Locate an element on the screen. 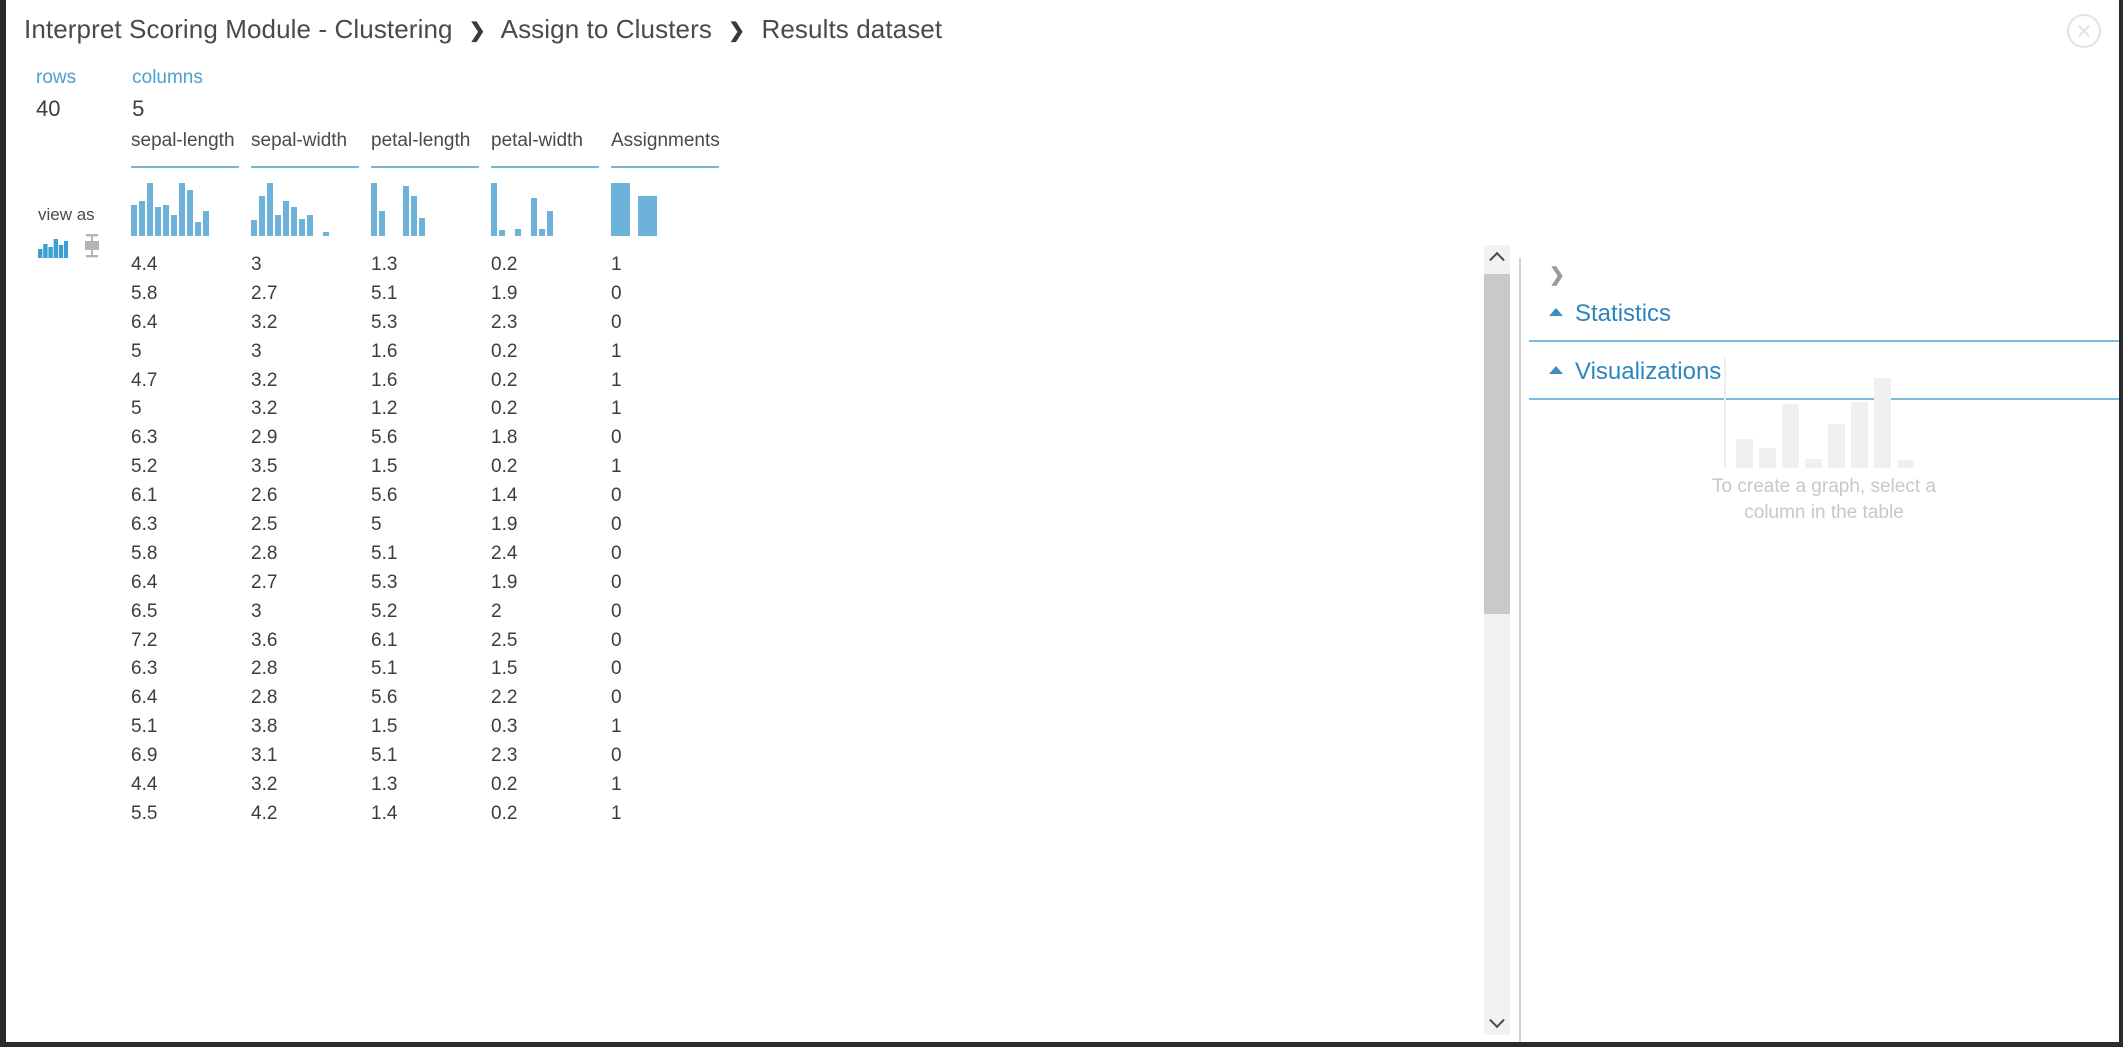 This screenshot has width=2123, height=1047. column-header-petal-width: petal-width is located at coordinates (545, 141).